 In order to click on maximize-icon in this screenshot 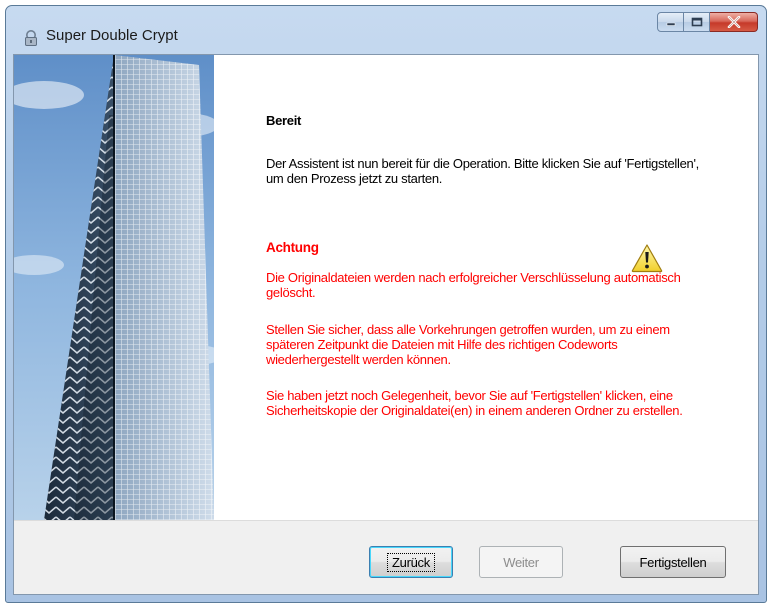, I will do `click(696, 22)`.